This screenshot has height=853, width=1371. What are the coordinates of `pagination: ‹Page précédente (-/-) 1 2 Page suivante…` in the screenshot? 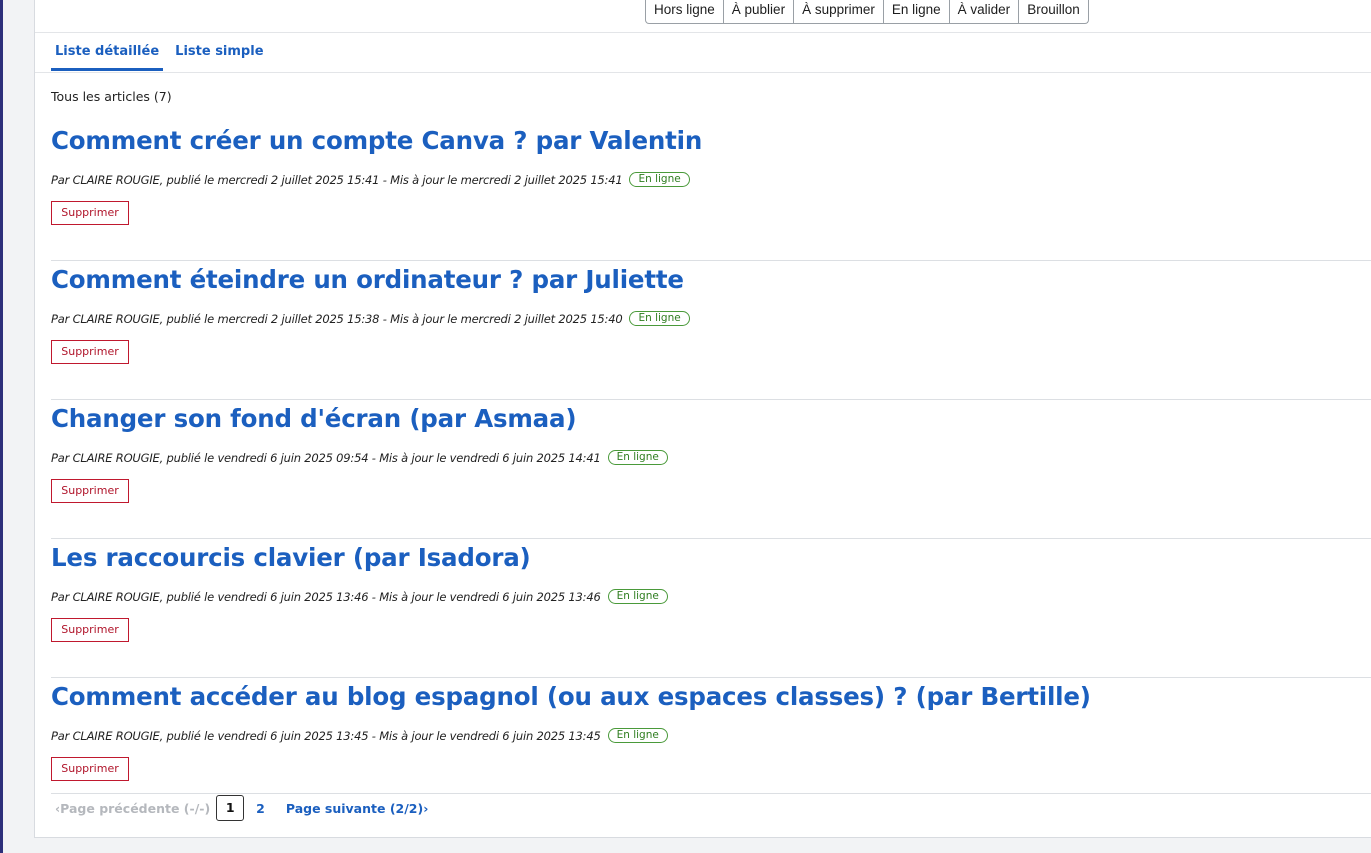 It's located at (711, 807).